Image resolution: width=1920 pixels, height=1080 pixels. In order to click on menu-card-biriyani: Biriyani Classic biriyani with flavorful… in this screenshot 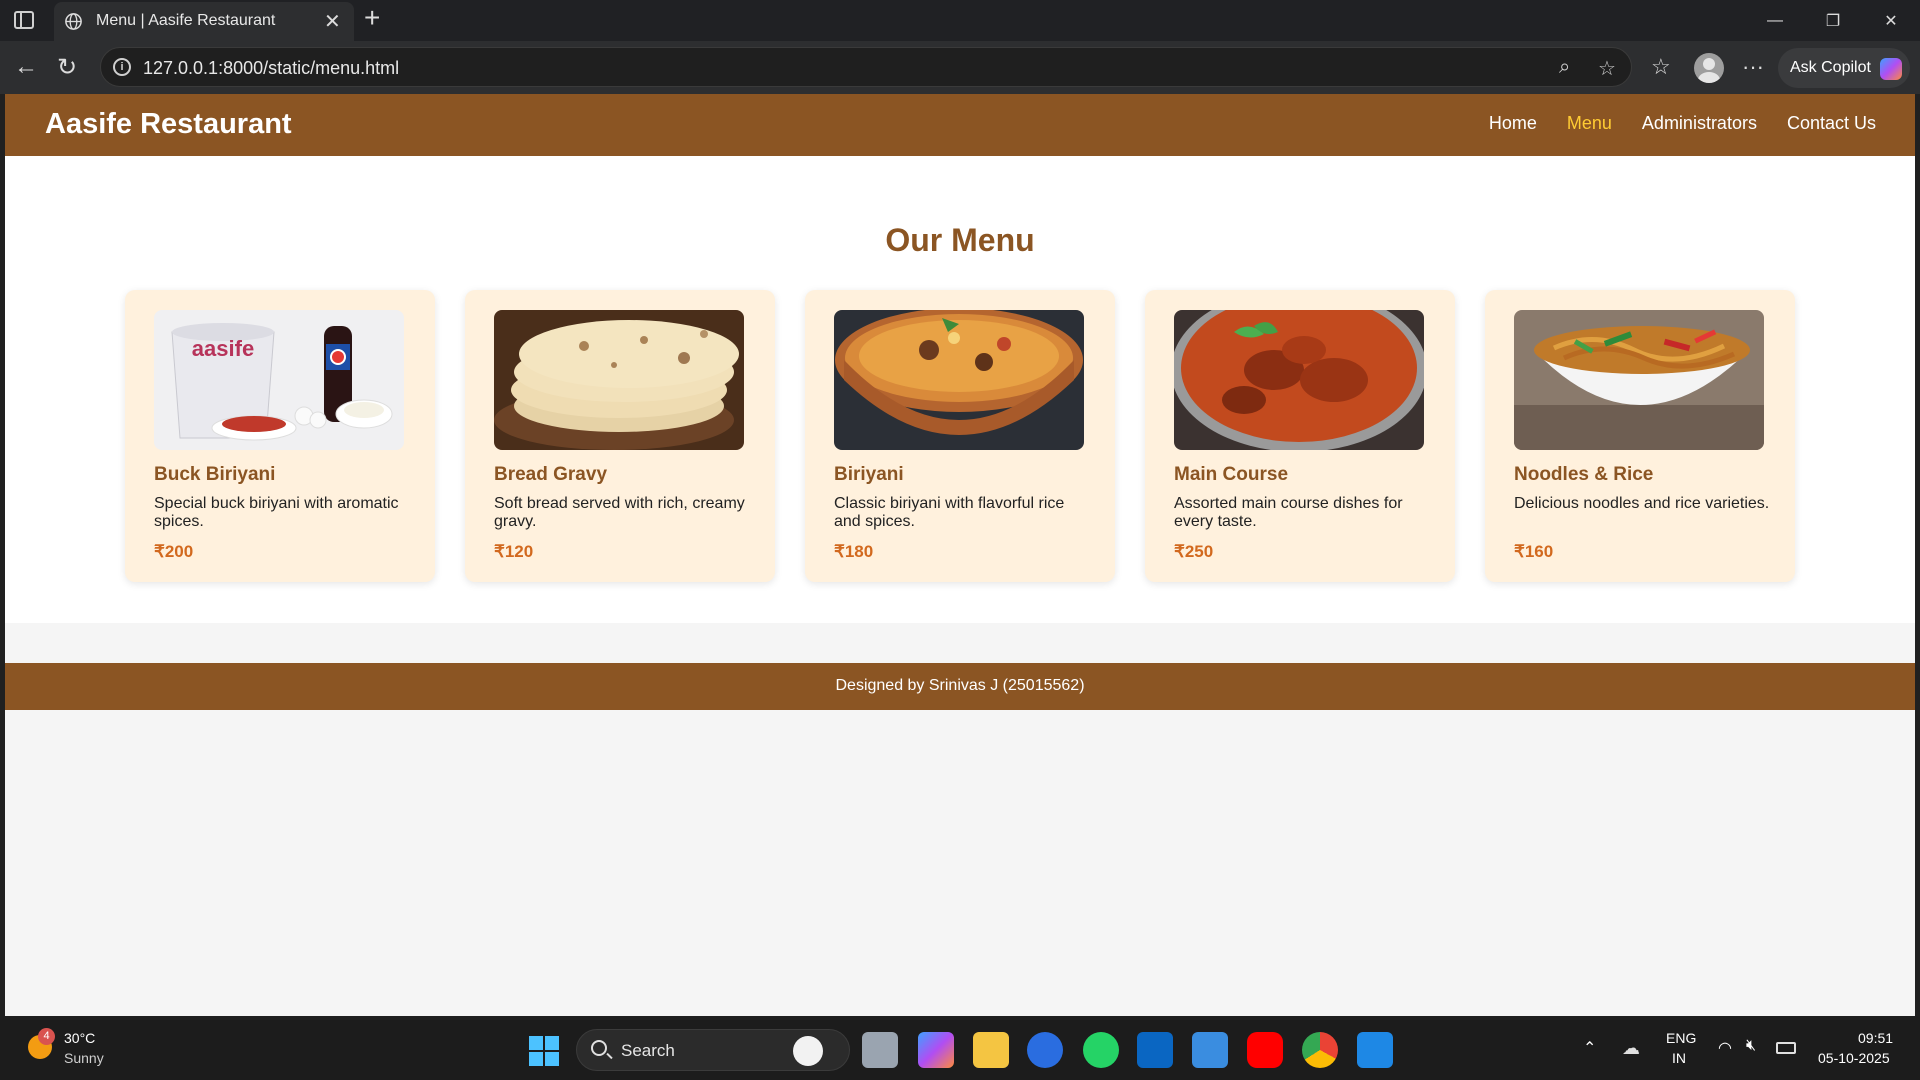, I will do `click(960, 436)`.